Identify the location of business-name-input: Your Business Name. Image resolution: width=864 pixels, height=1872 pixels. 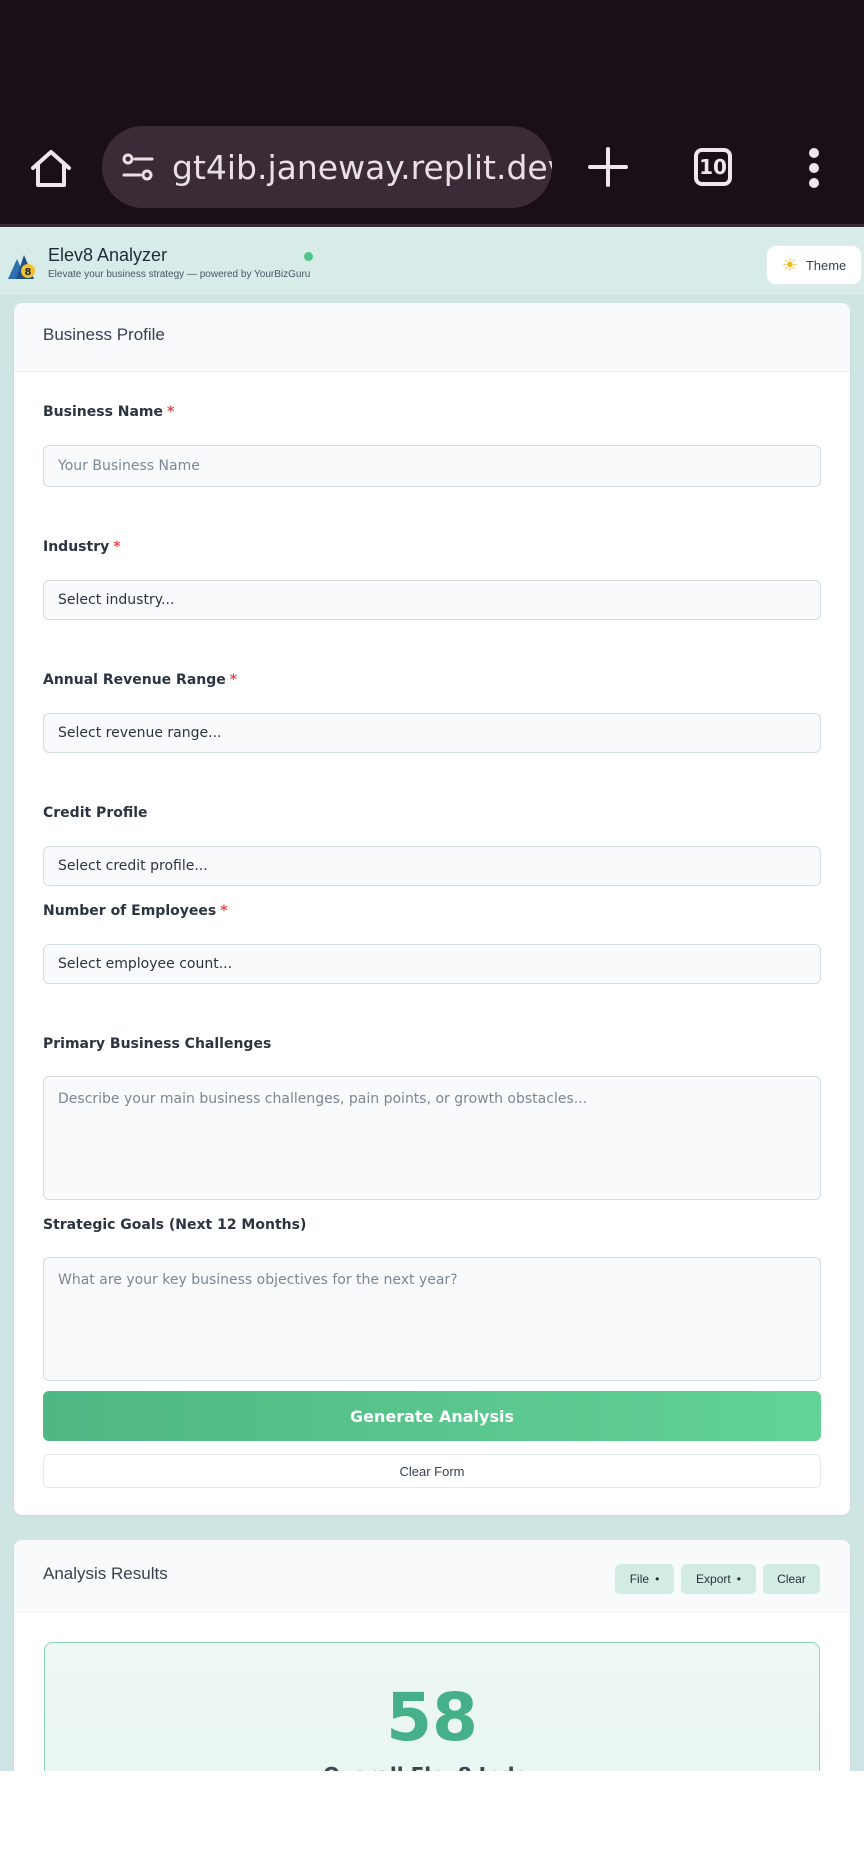
(432, 466).